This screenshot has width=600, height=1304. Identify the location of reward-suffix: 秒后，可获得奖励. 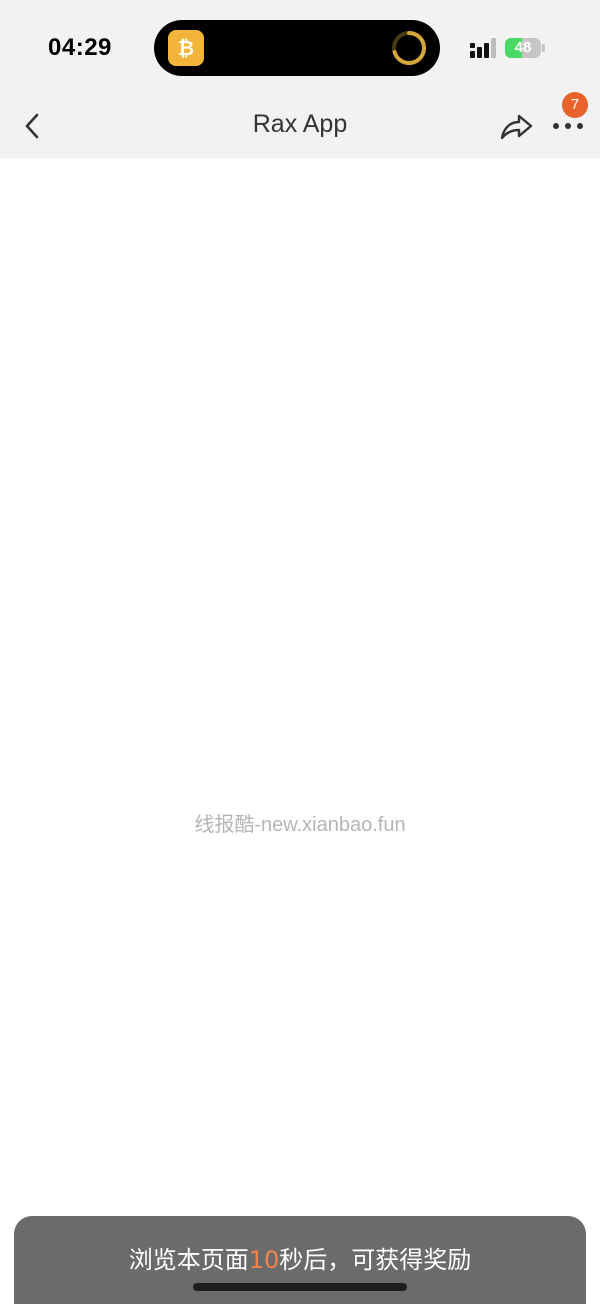
(375, 1260).